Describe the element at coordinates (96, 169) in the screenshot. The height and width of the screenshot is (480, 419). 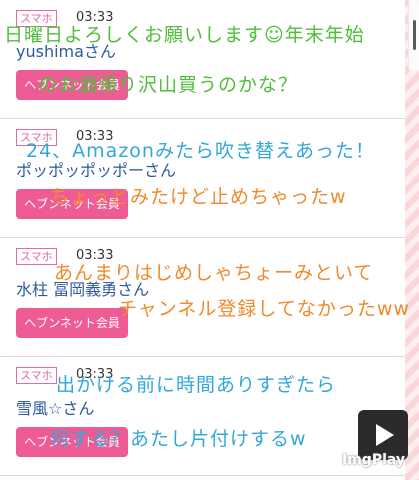
I see `user-name: ポッポッポッポーさん` at that location.